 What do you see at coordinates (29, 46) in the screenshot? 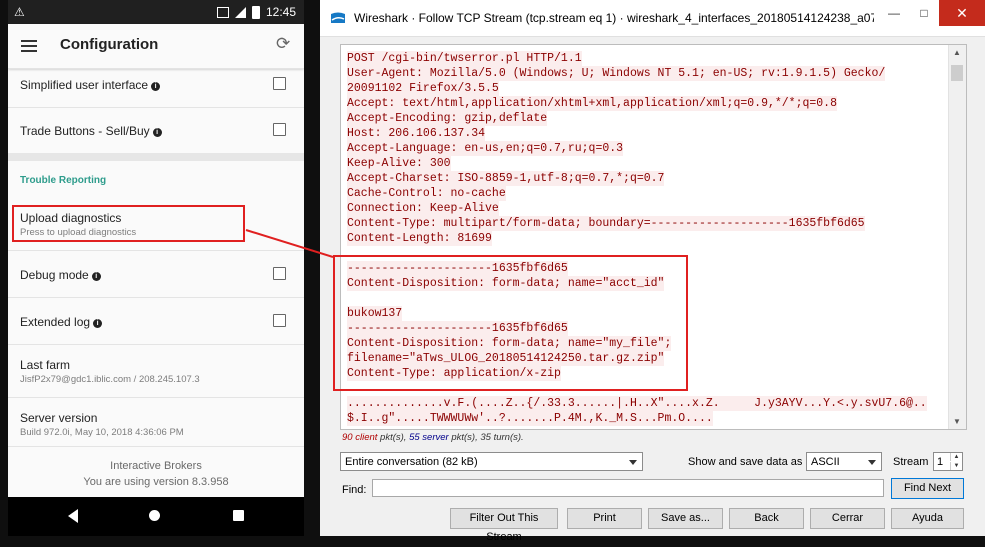
I see `menu-icon` at bounding box center [29, 46].